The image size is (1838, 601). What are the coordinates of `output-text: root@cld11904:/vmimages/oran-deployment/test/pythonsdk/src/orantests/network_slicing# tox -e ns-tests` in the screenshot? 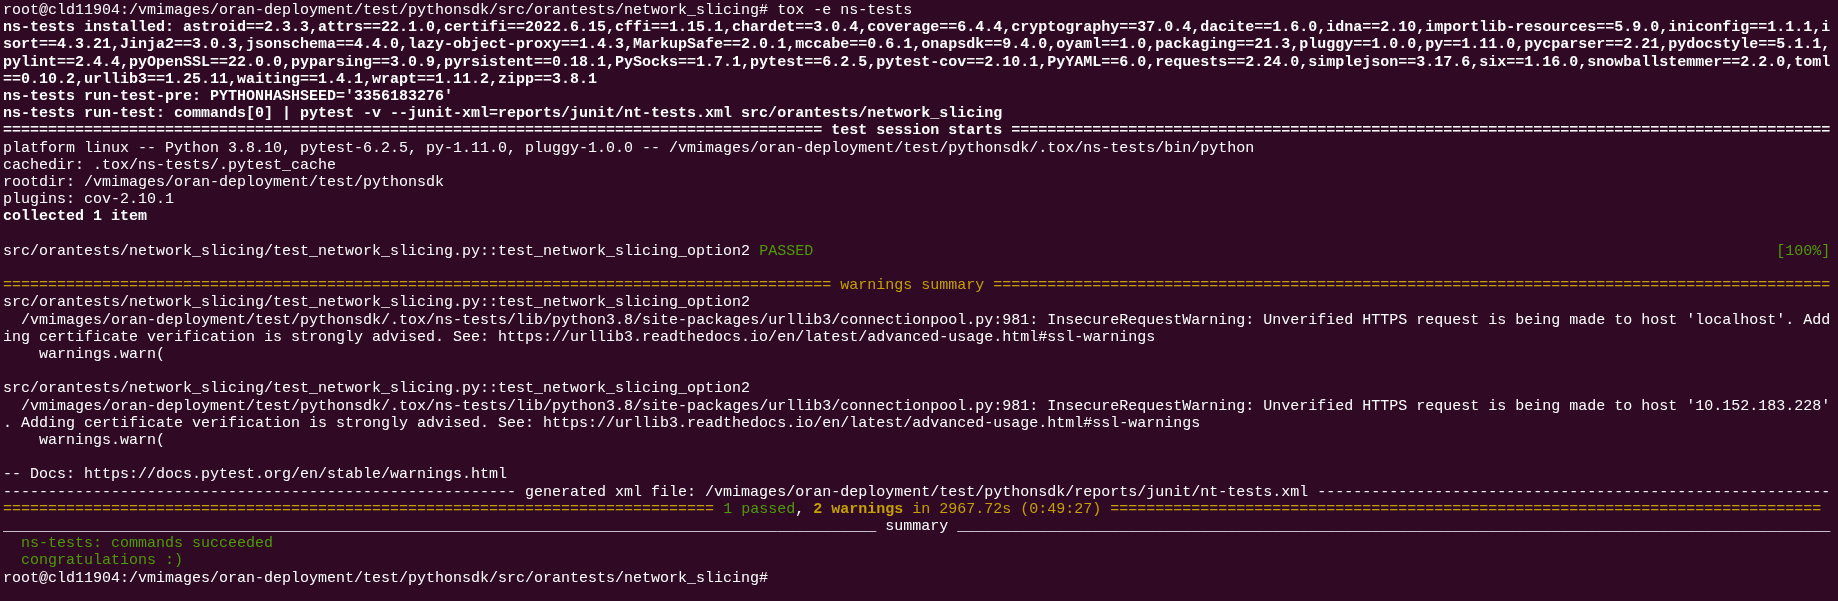 It's located at (458, 11).